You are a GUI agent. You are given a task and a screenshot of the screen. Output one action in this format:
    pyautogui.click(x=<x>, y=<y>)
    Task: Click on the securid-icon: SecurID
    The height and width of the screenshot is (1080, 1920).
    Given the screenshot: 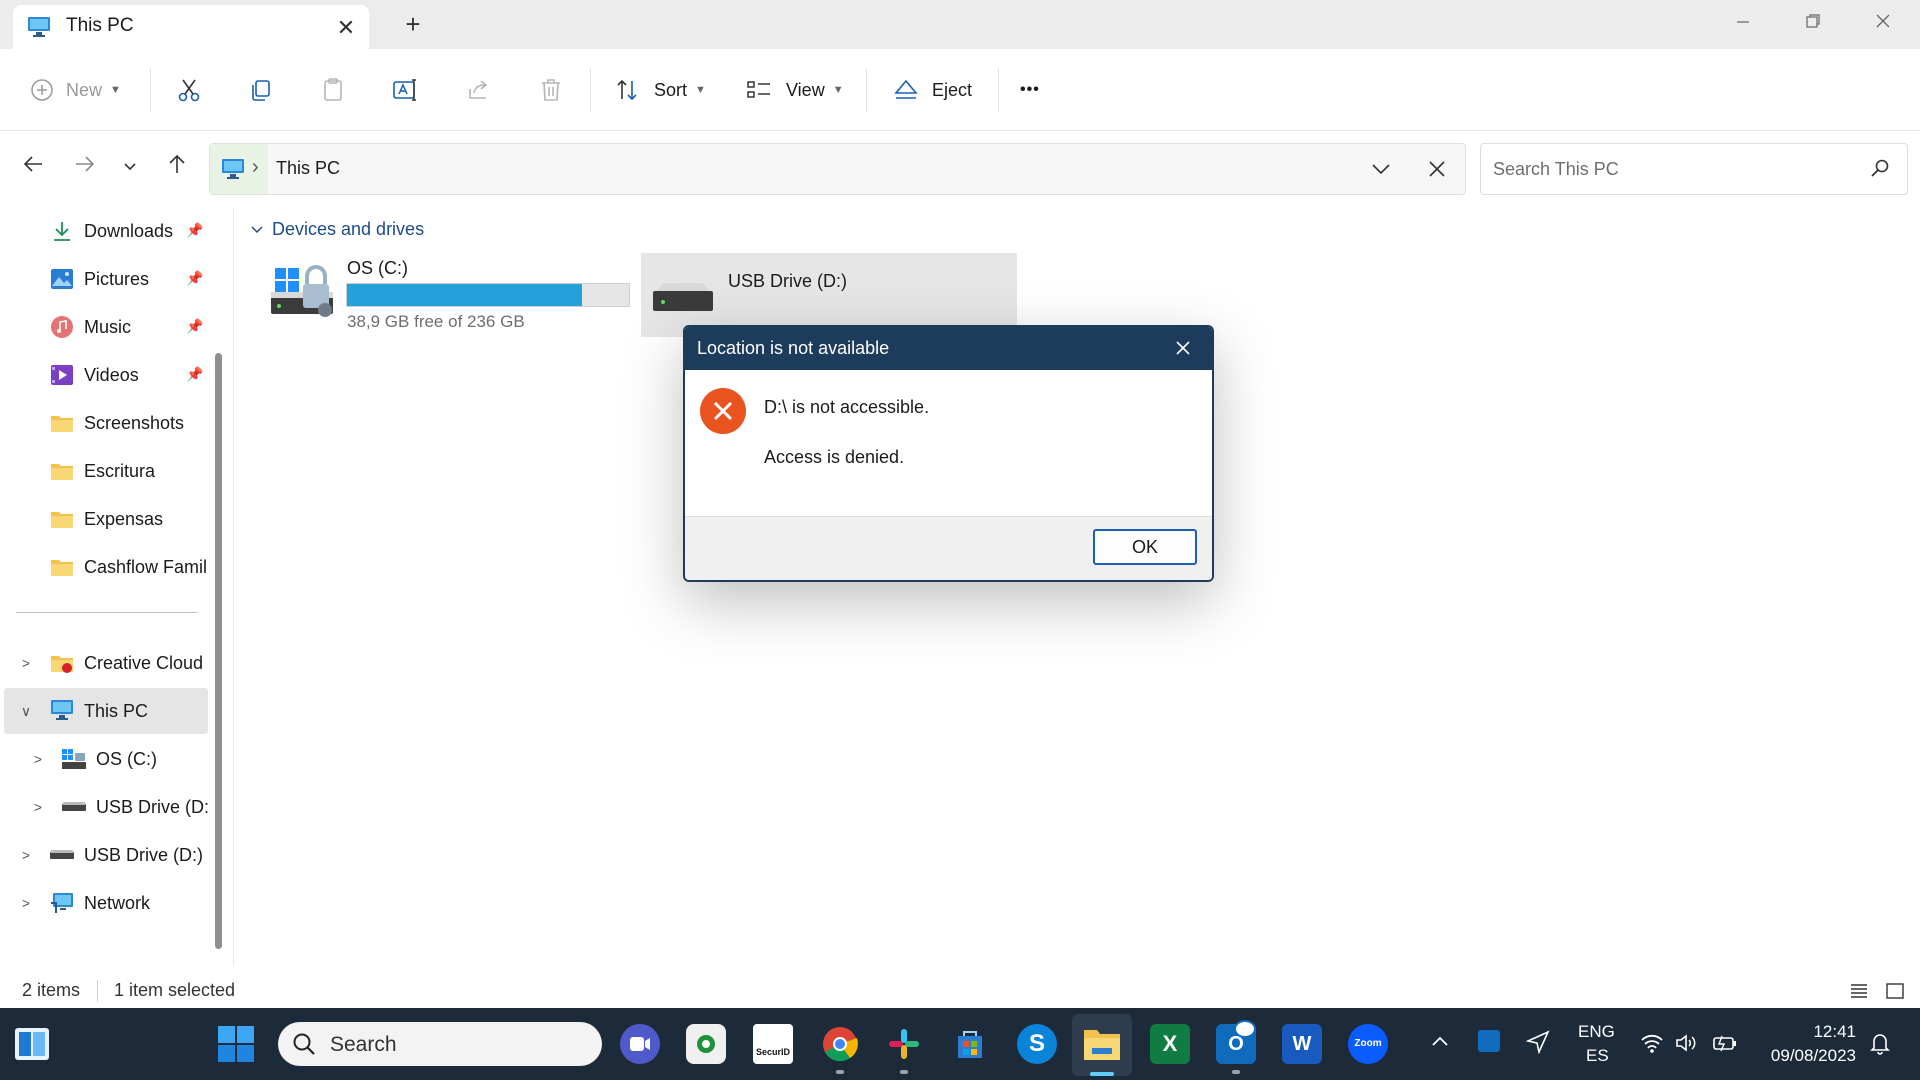 What is the action you would take?
    pyautogui.click(x=773, y=1044)
    